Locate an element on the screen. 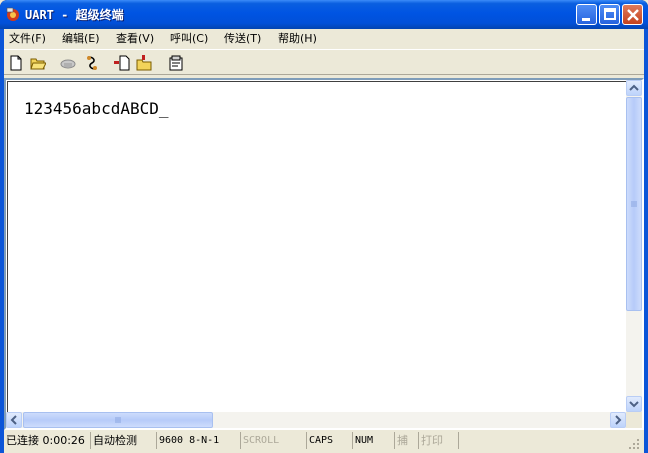  new-connection-button is located at coordinates (16, 63).